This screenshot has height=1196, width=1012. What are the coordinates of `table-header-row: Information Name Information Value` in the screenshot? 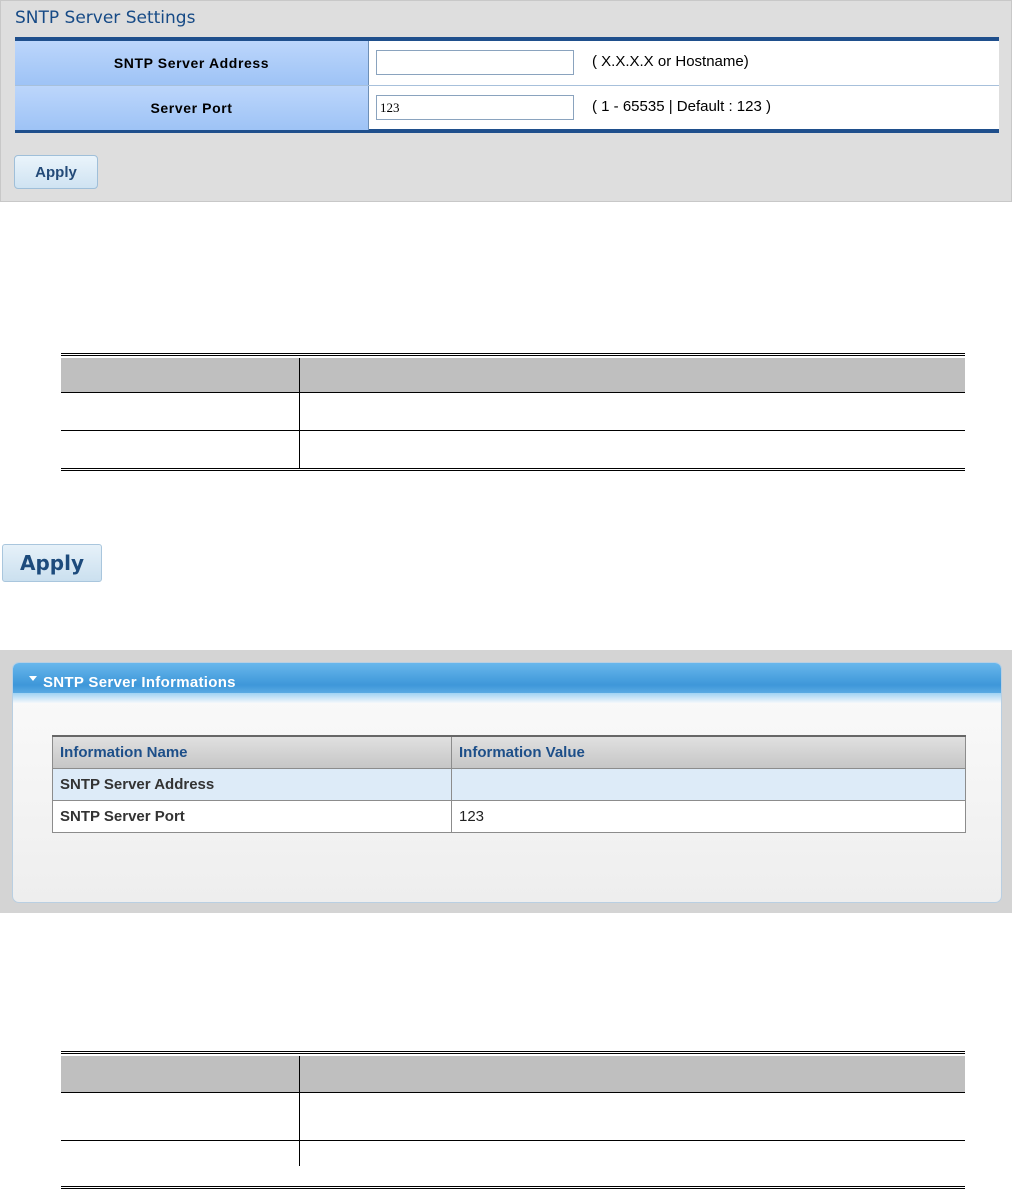 It's located at (509, 752).